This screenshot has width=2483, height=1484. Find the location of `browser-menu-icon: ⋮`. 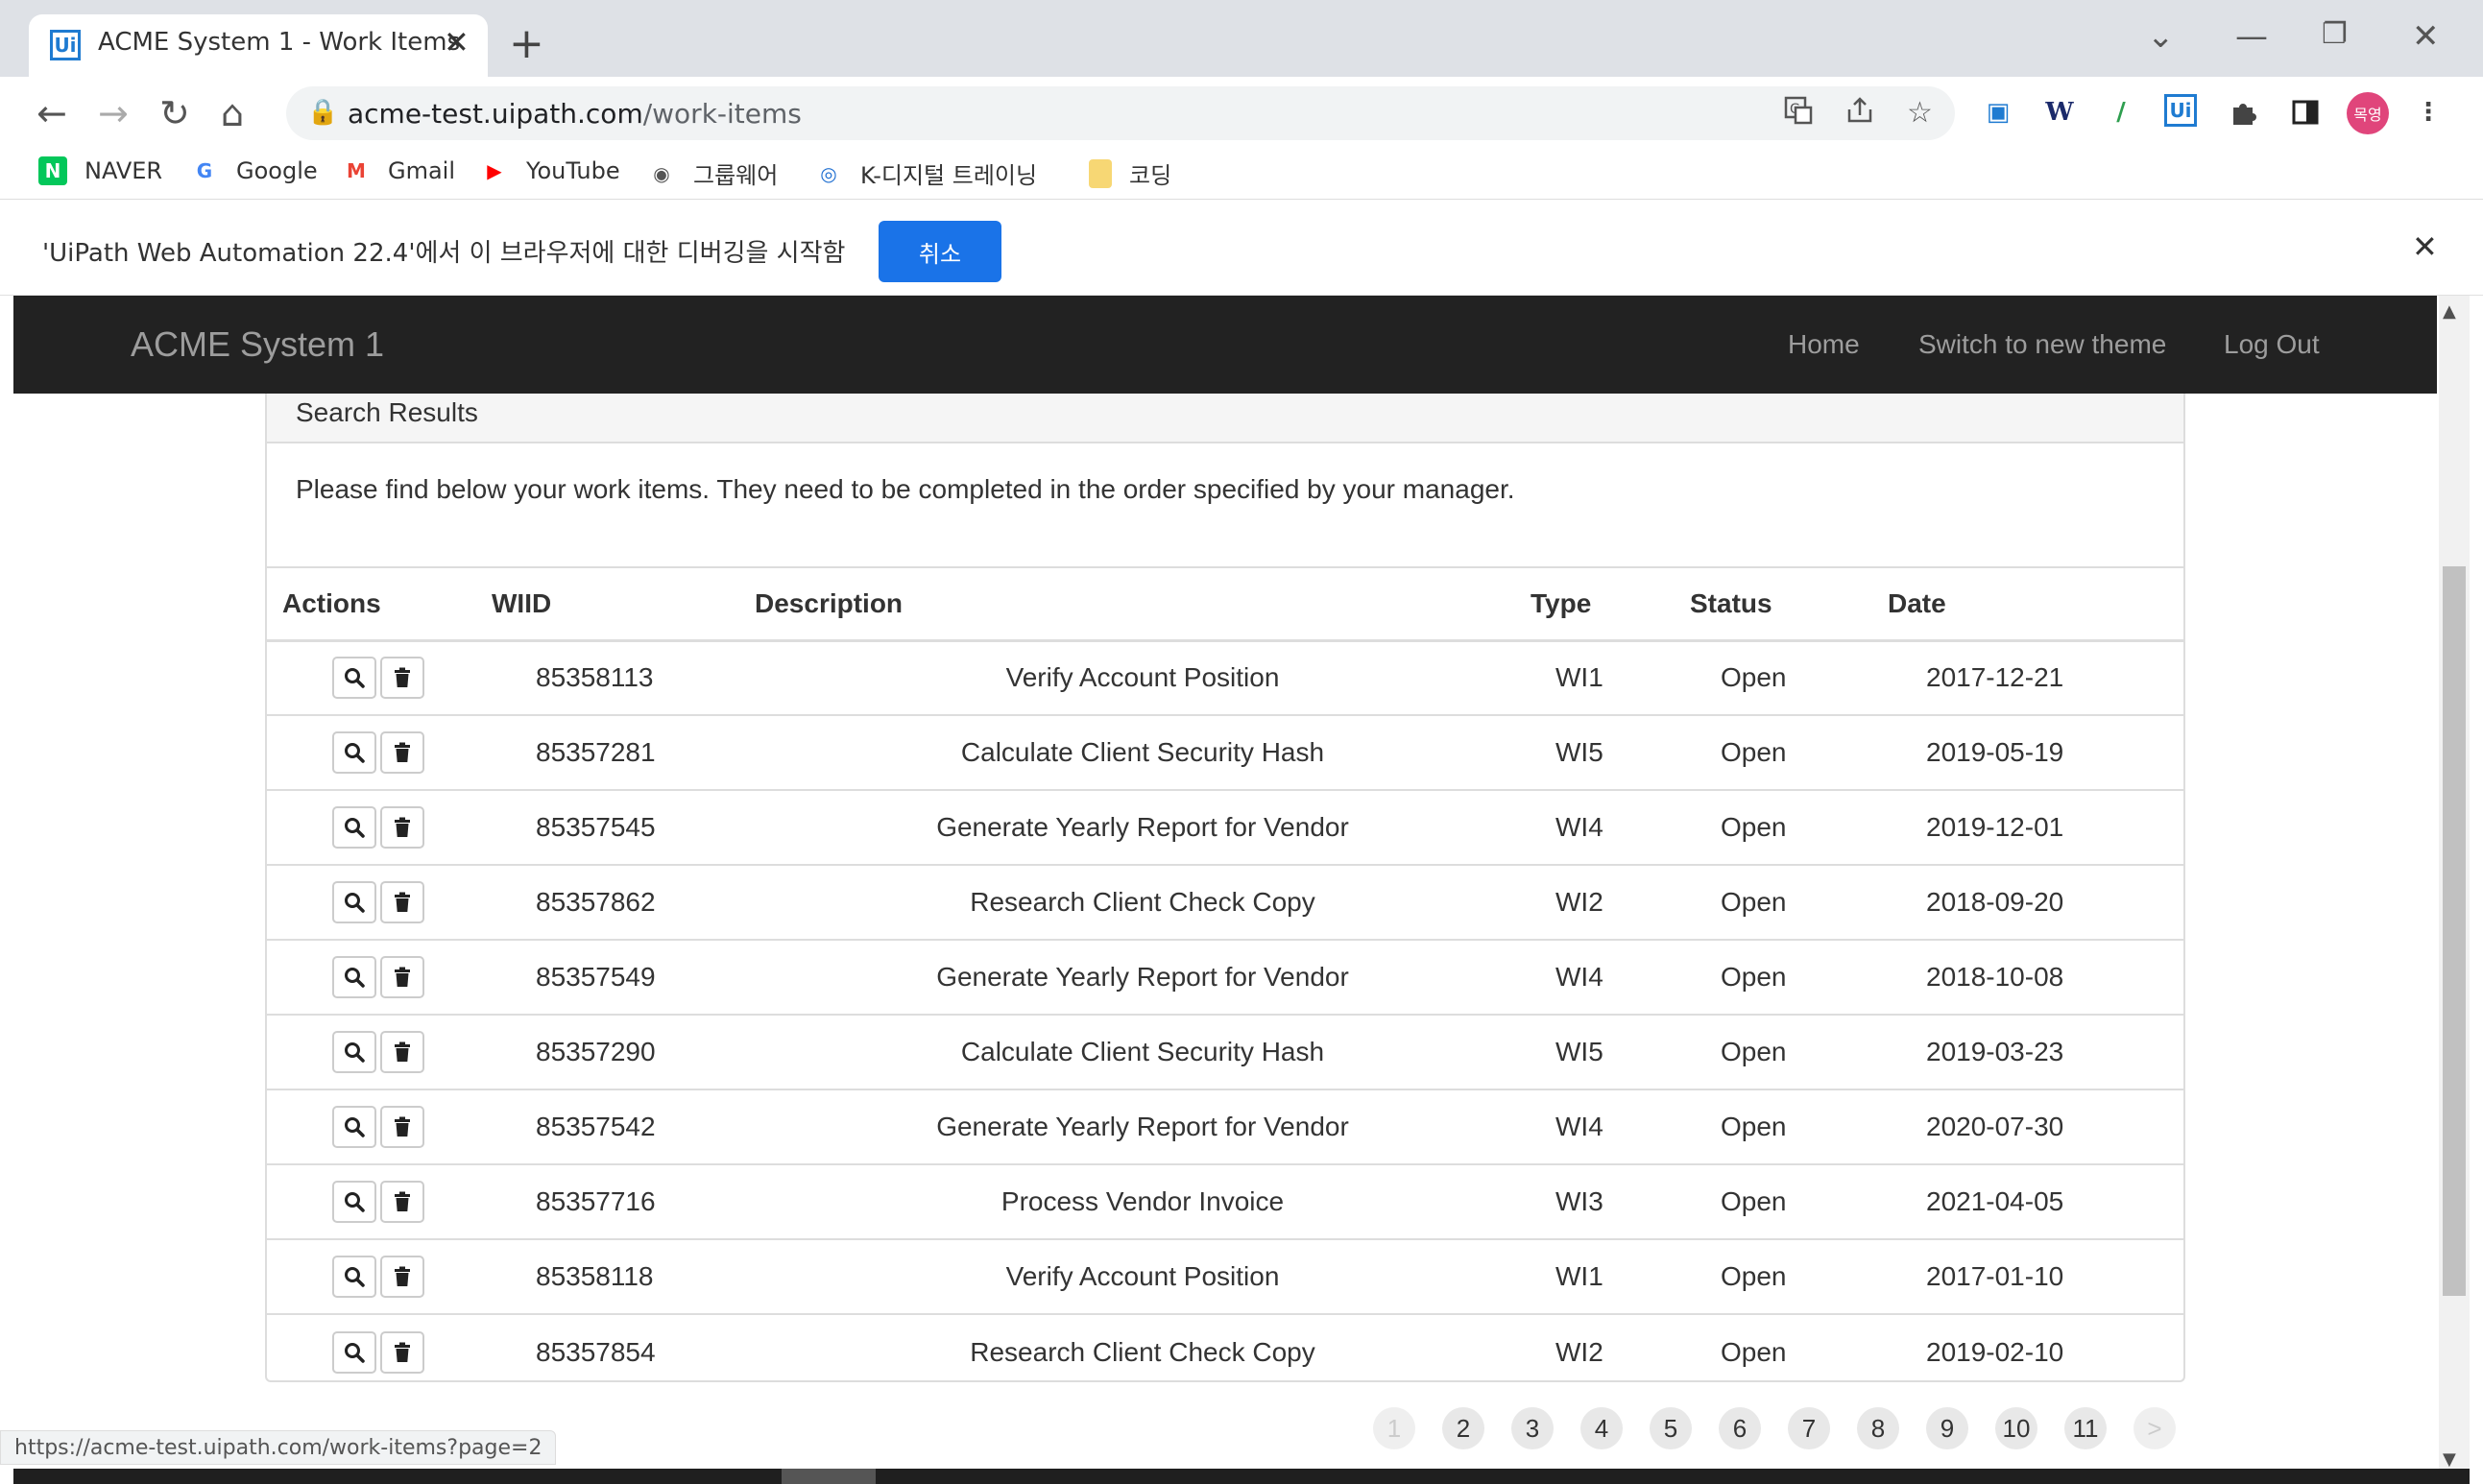

browser-menu-icon: ⋮ is located at coordinates (2428, 112).